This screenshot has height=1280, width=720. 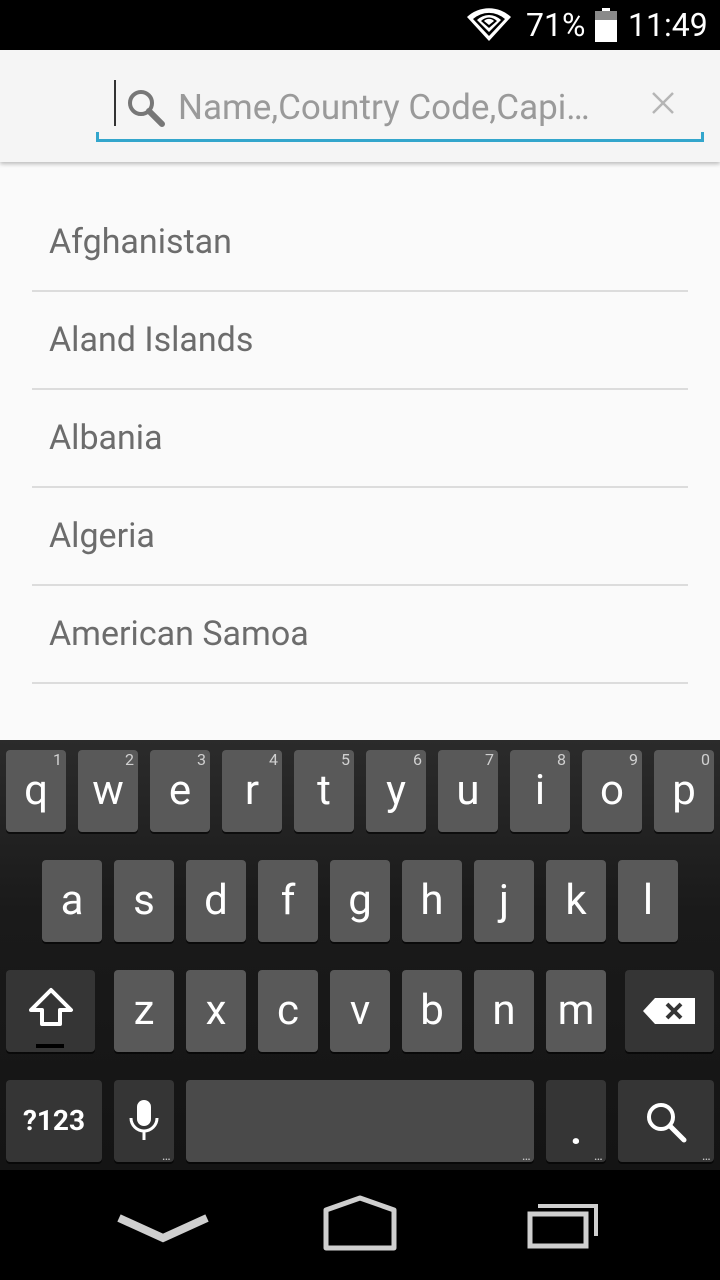 I want to click on clear-icon, so click(x=663, y=103).